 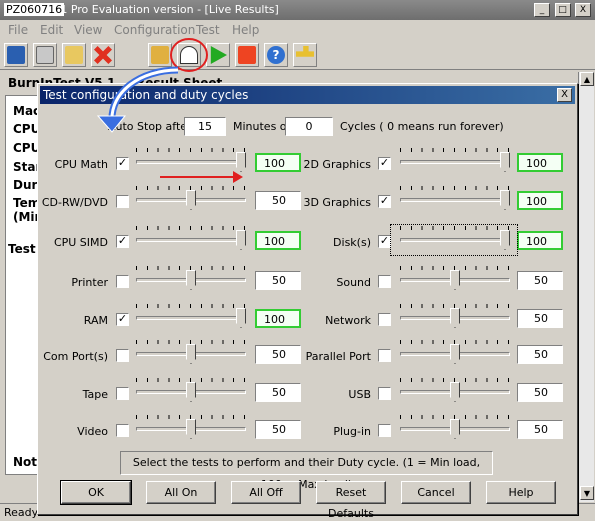 I want to click on checkbox-ram: ✓, so click(x=122, y=319).